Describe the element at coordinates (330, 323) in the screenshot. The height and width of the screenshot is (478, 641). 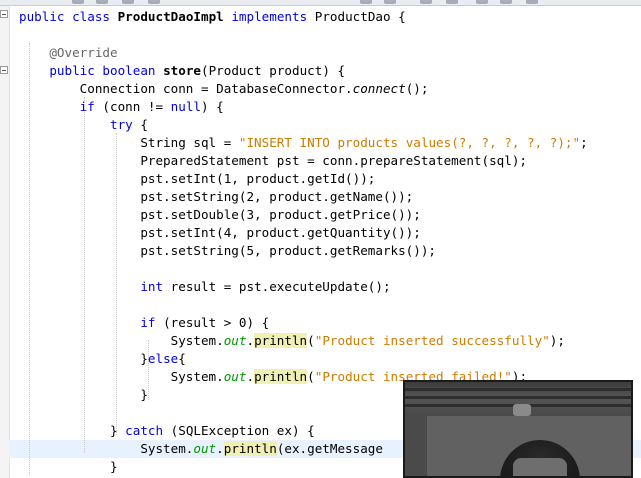
I see `code-line: if (result > 0) {` at that location.